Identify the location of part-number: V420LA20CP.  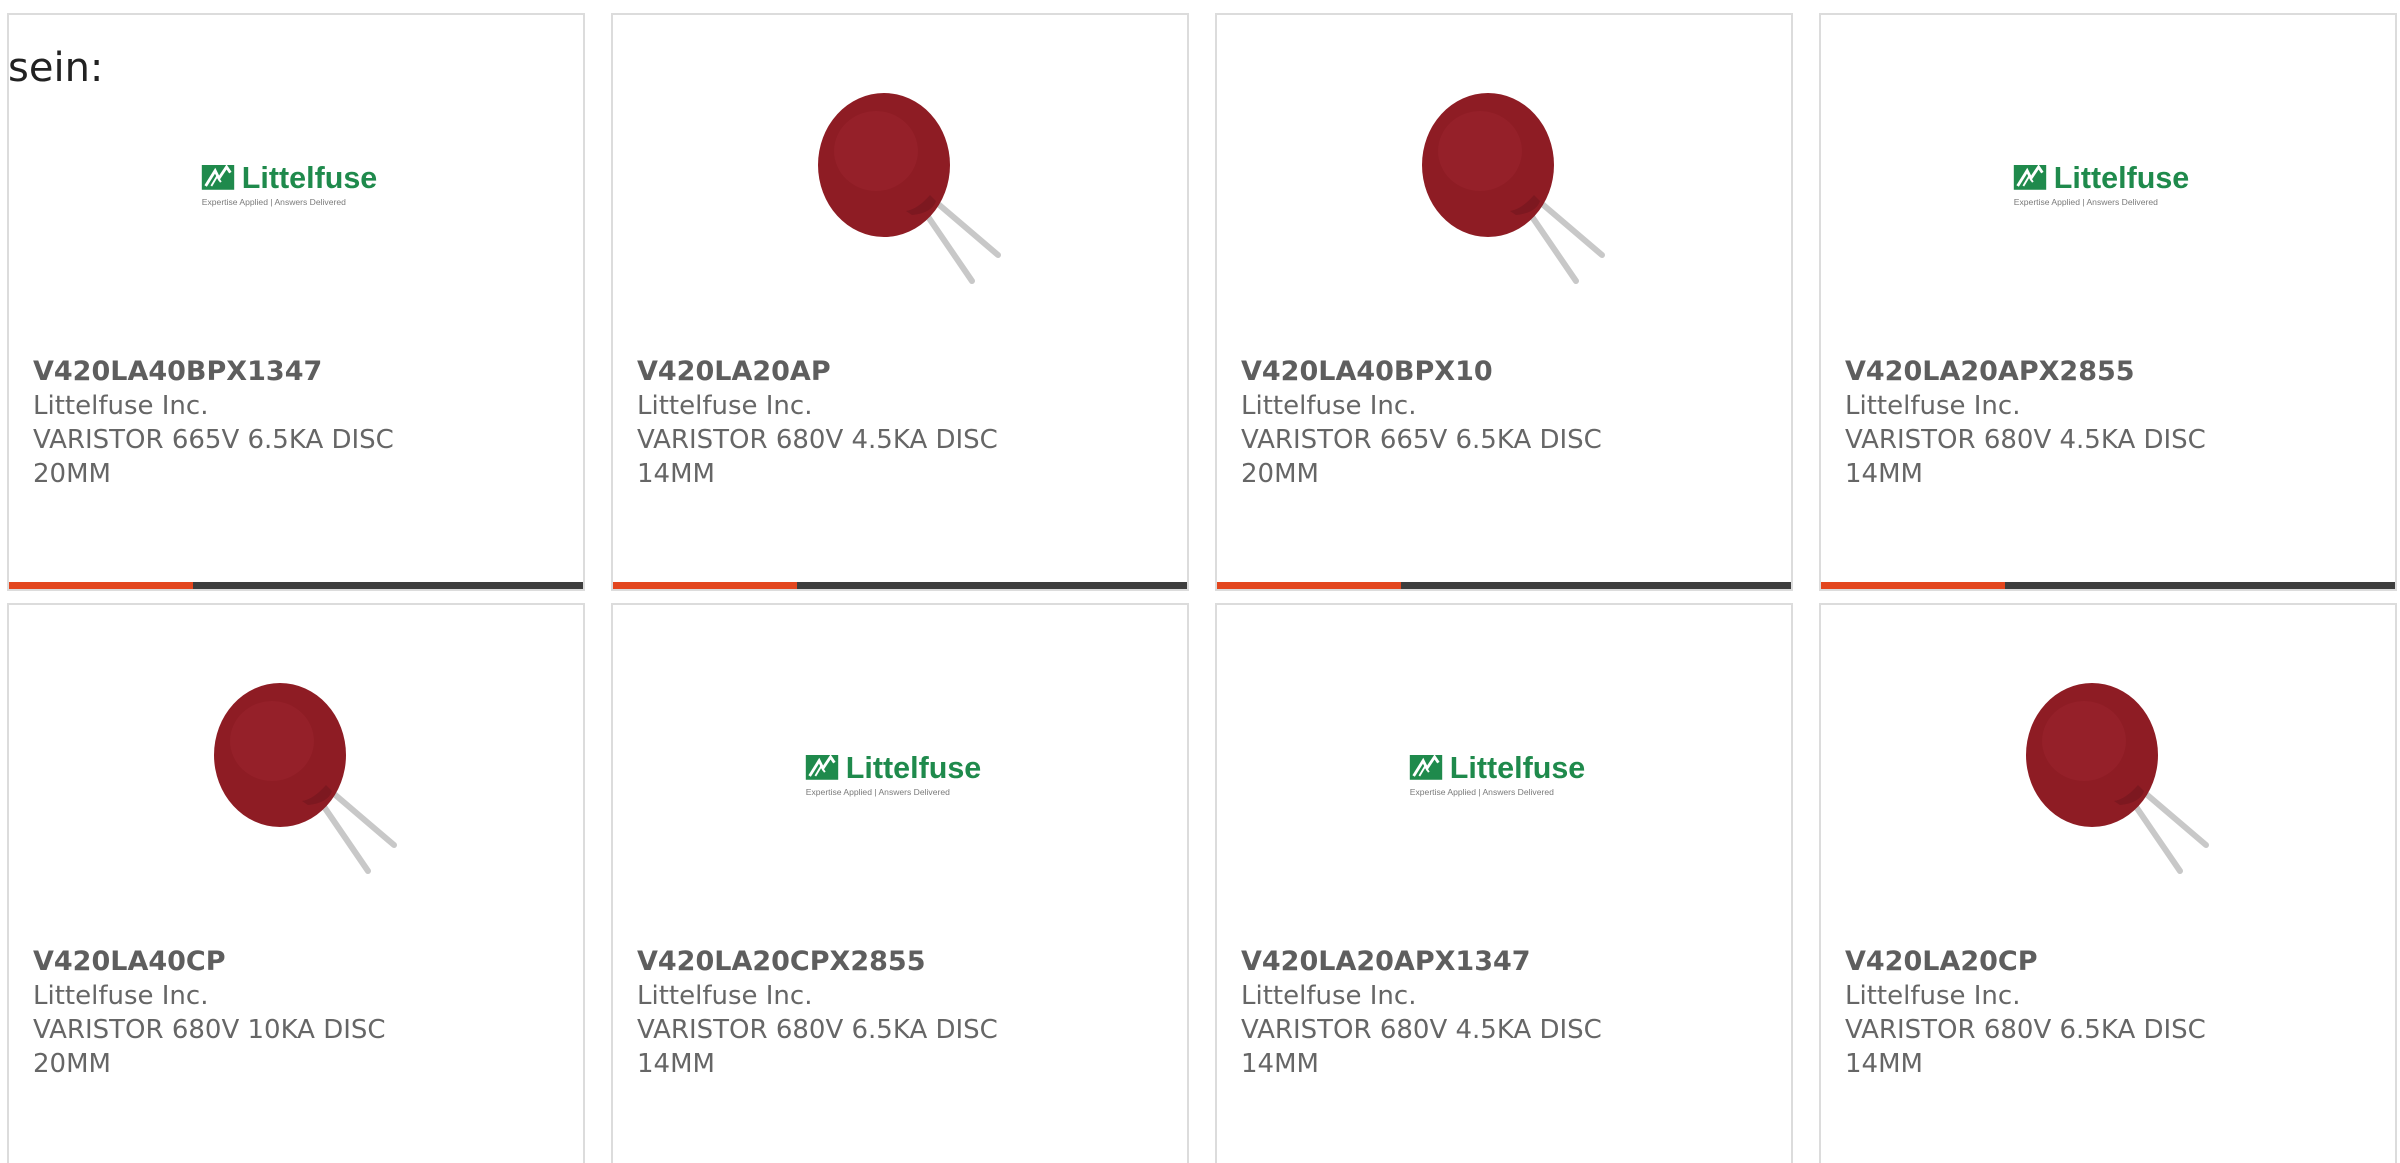
(2045, 962).